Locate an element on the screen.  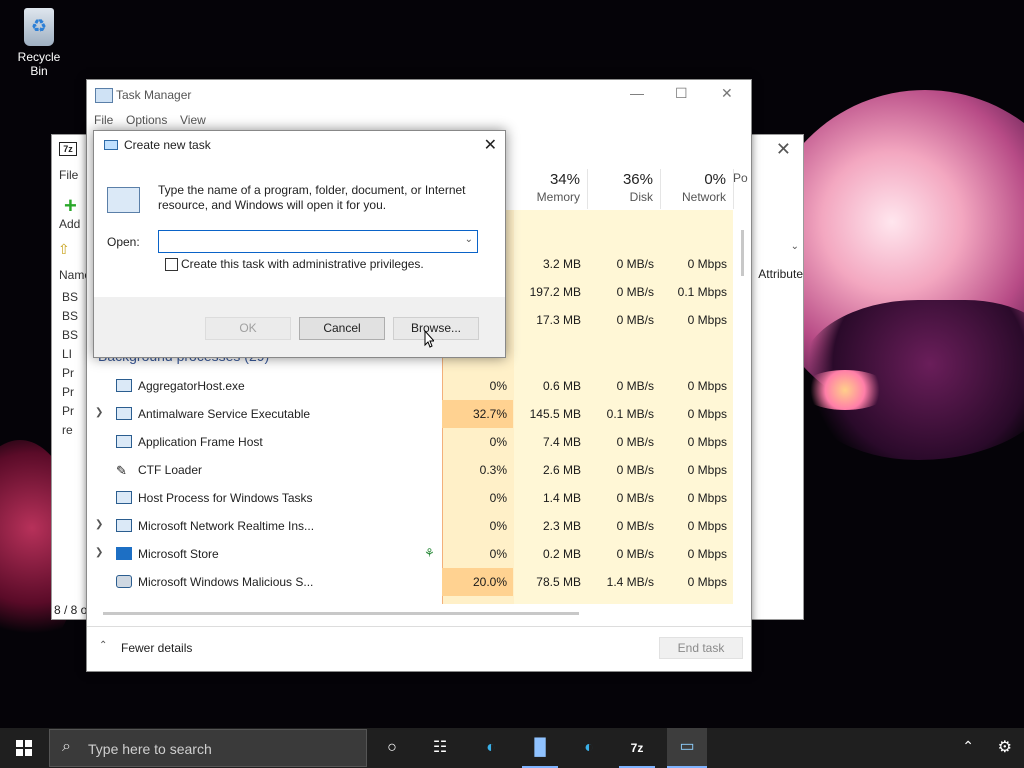
footer: ⌃ Fewer details End task is located at coordinates (419, 649).